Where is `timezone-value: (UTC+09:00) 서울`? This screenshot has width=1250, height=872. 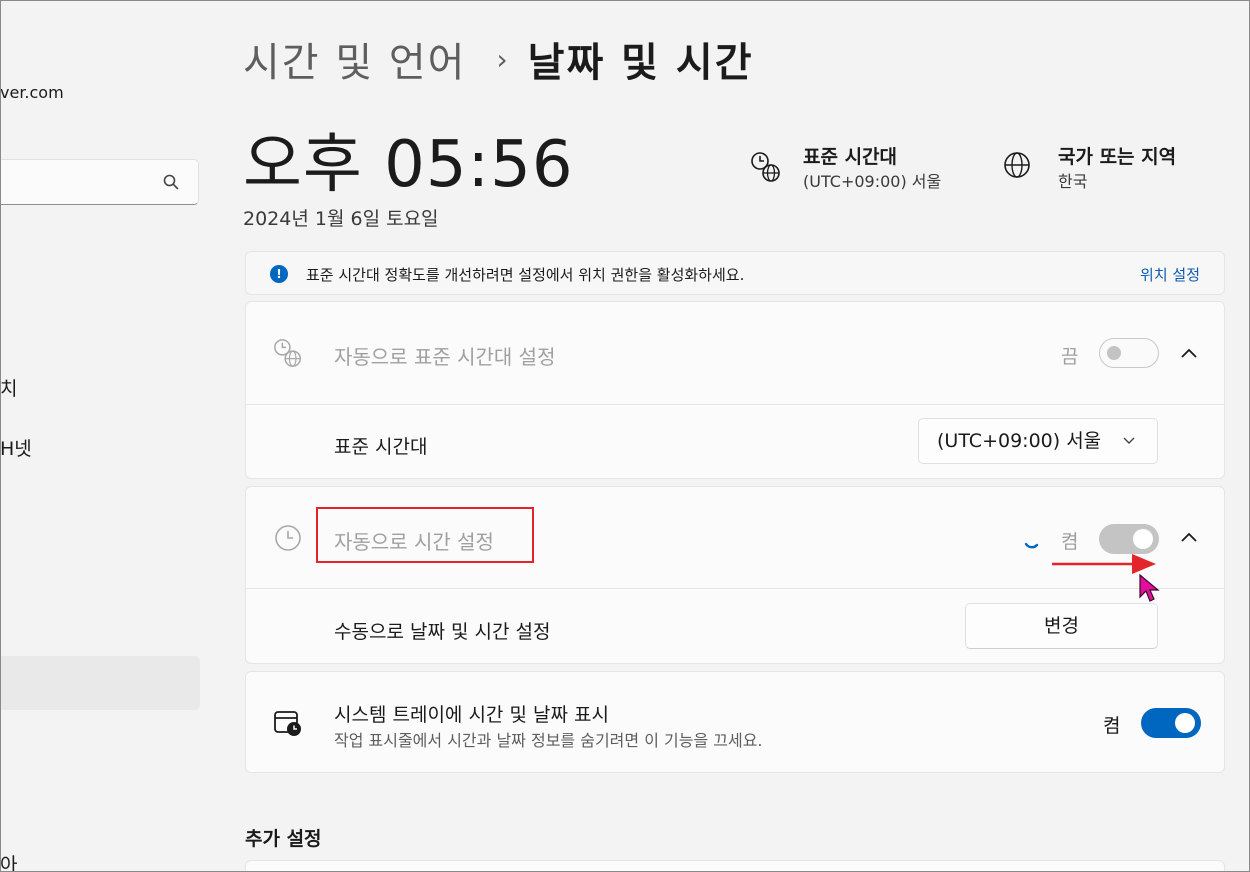 timezone-value: (UTC+09:00) 서울 is located at coordinates (872, 181).